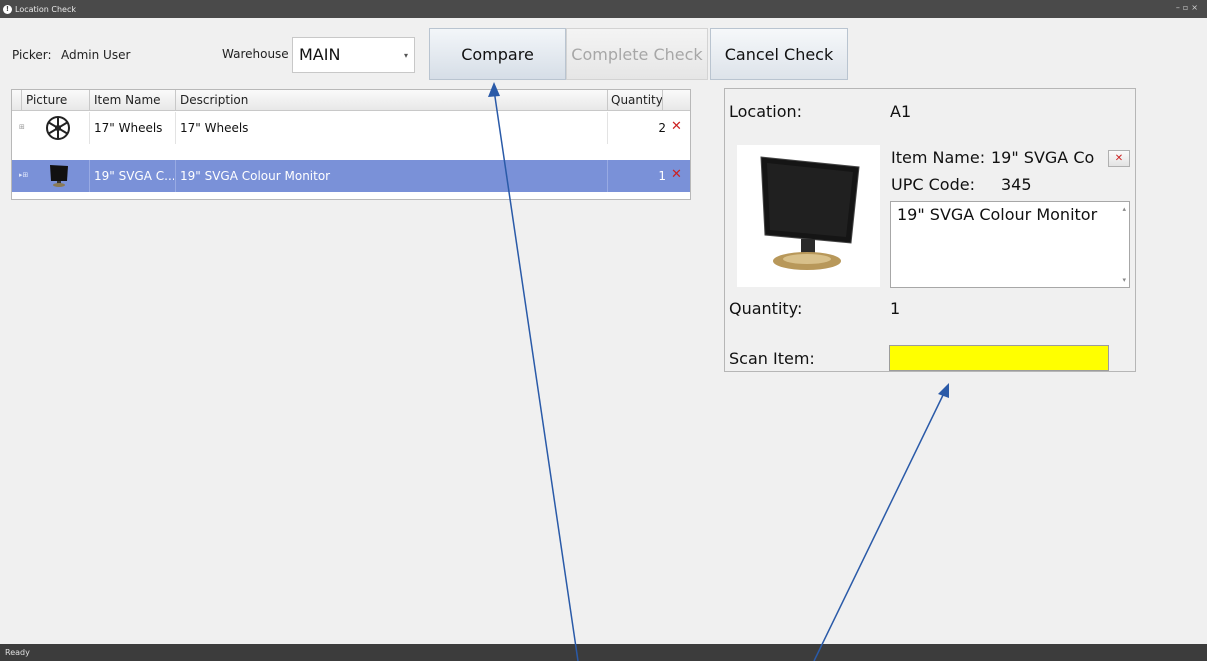 The height and width of the screenshot is (661, 1207). What do you see at coordinates (997, 214) in the screenshot?
I see `description-text: 19" SVGA Colour Monitor` at bounding box center [997, 214].